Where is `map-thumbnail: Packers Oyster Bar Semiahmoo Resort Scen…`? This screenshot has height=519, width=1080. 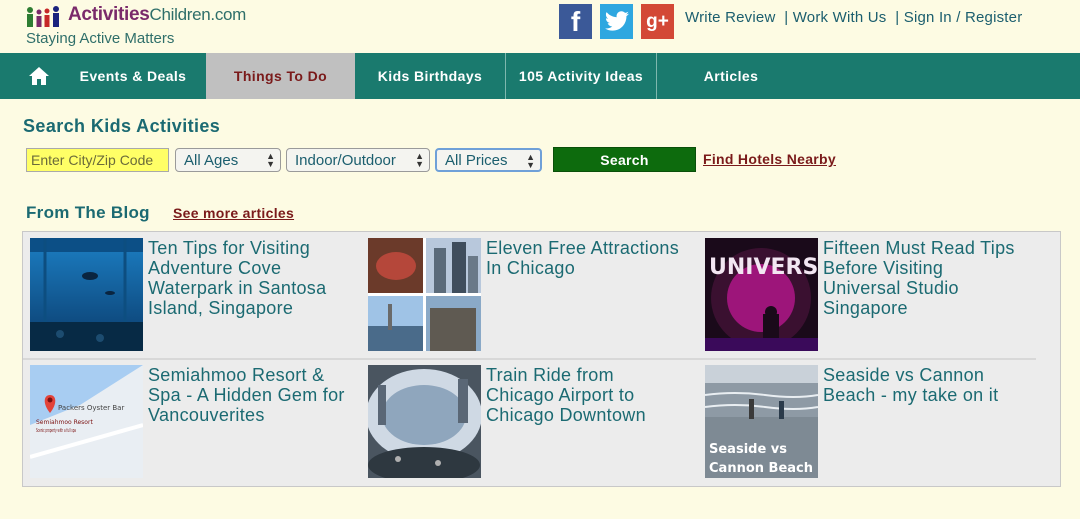
map-thumbnail: Packers Oyster Bar Semiahmoo Resort Scen… is located at coordinates (86, 421).